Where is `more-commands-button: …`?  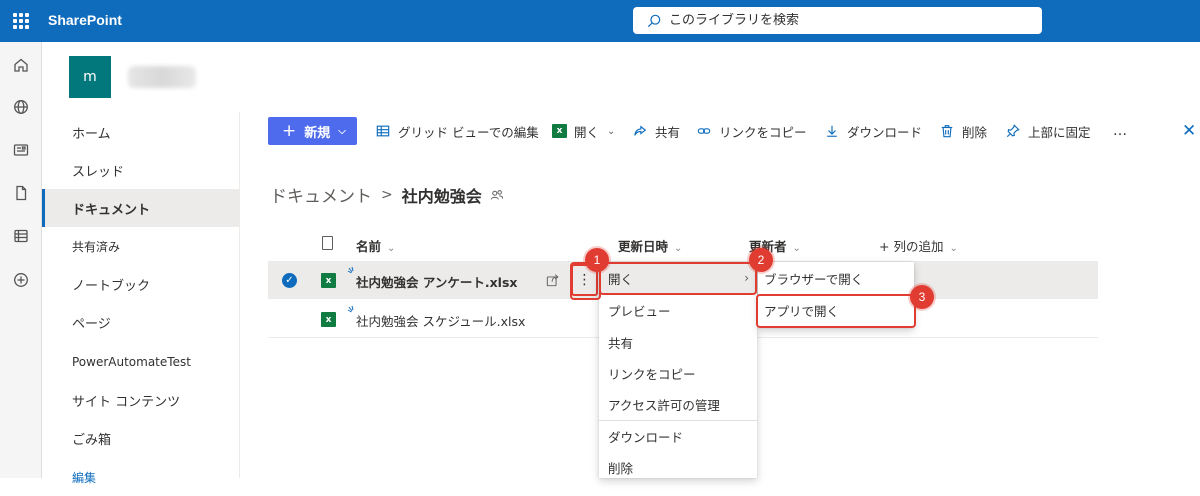
more-commands-button: … is located at coordinates (1120, 131).